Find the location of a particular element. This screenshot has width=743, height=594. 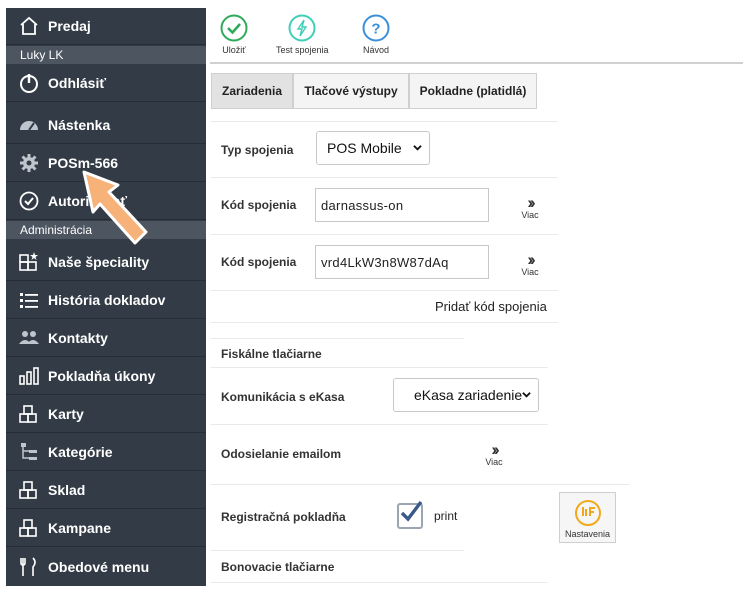

komunikacia-select: eKasa zariadenie is located at coordinates (466, 395).